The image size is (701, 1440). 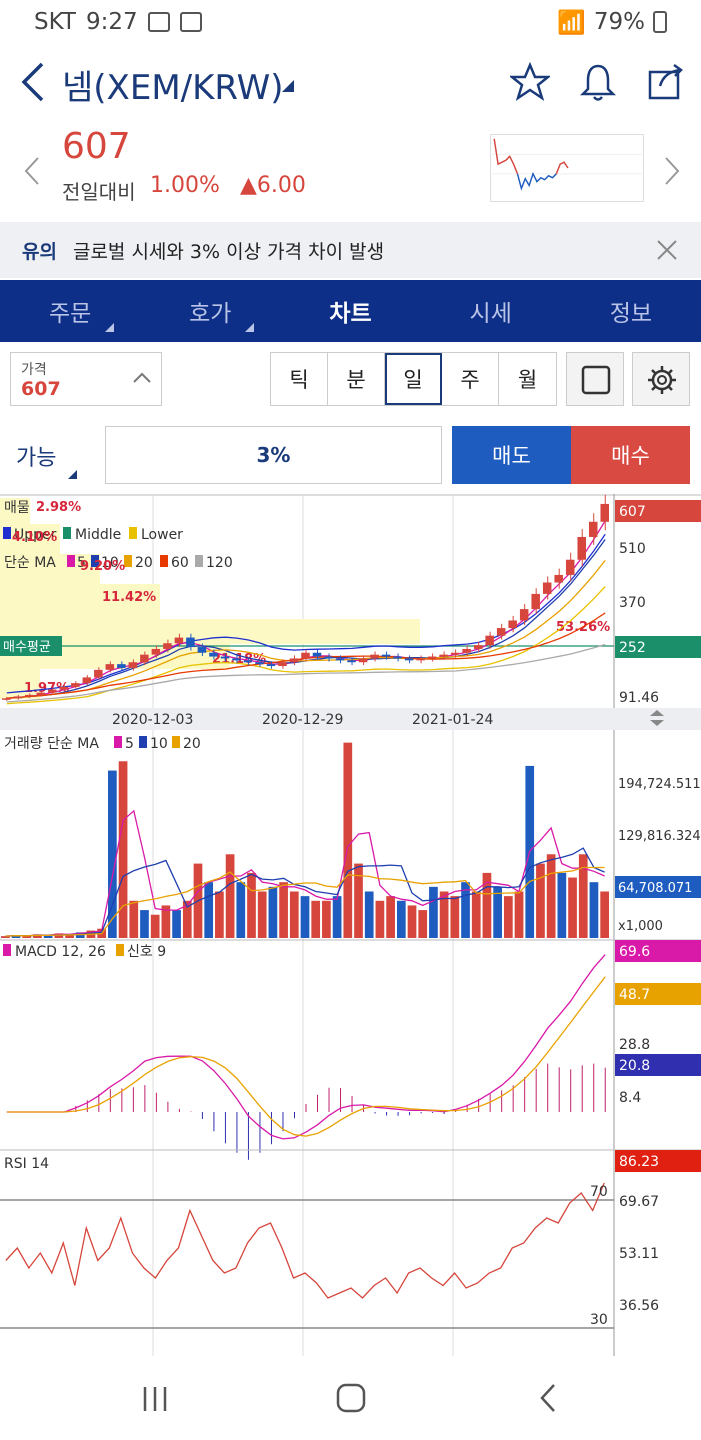 What do you see at coordinates (155, 1399) in the screenshot?
I see `recent-apps-icon` at bounding box center [155, 1399].